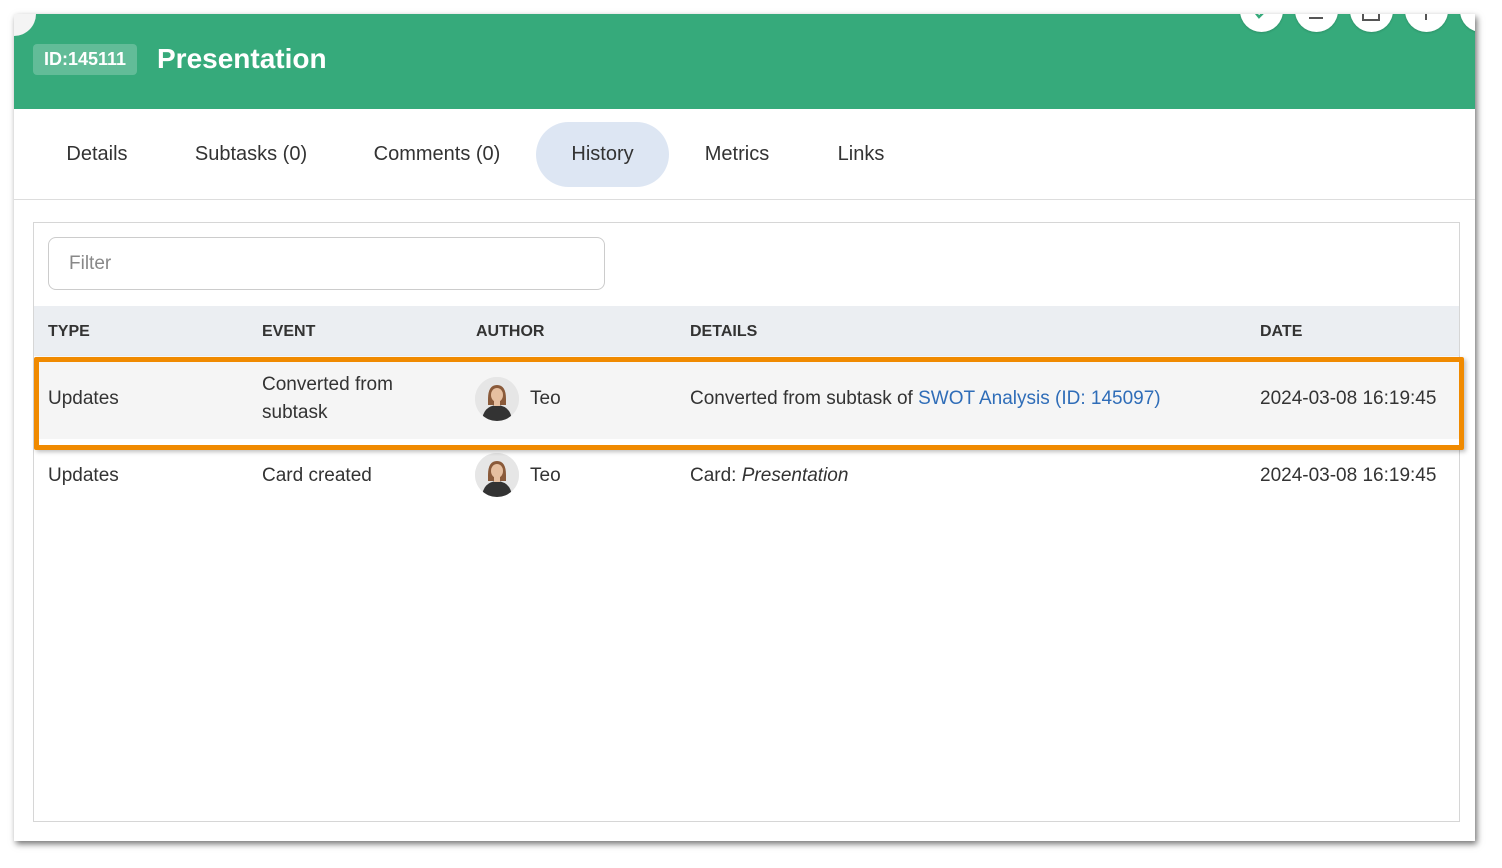 Image resolution: width=1502 pixels, height=868 pixels. I want to click on add-button, so click(1426, 23).